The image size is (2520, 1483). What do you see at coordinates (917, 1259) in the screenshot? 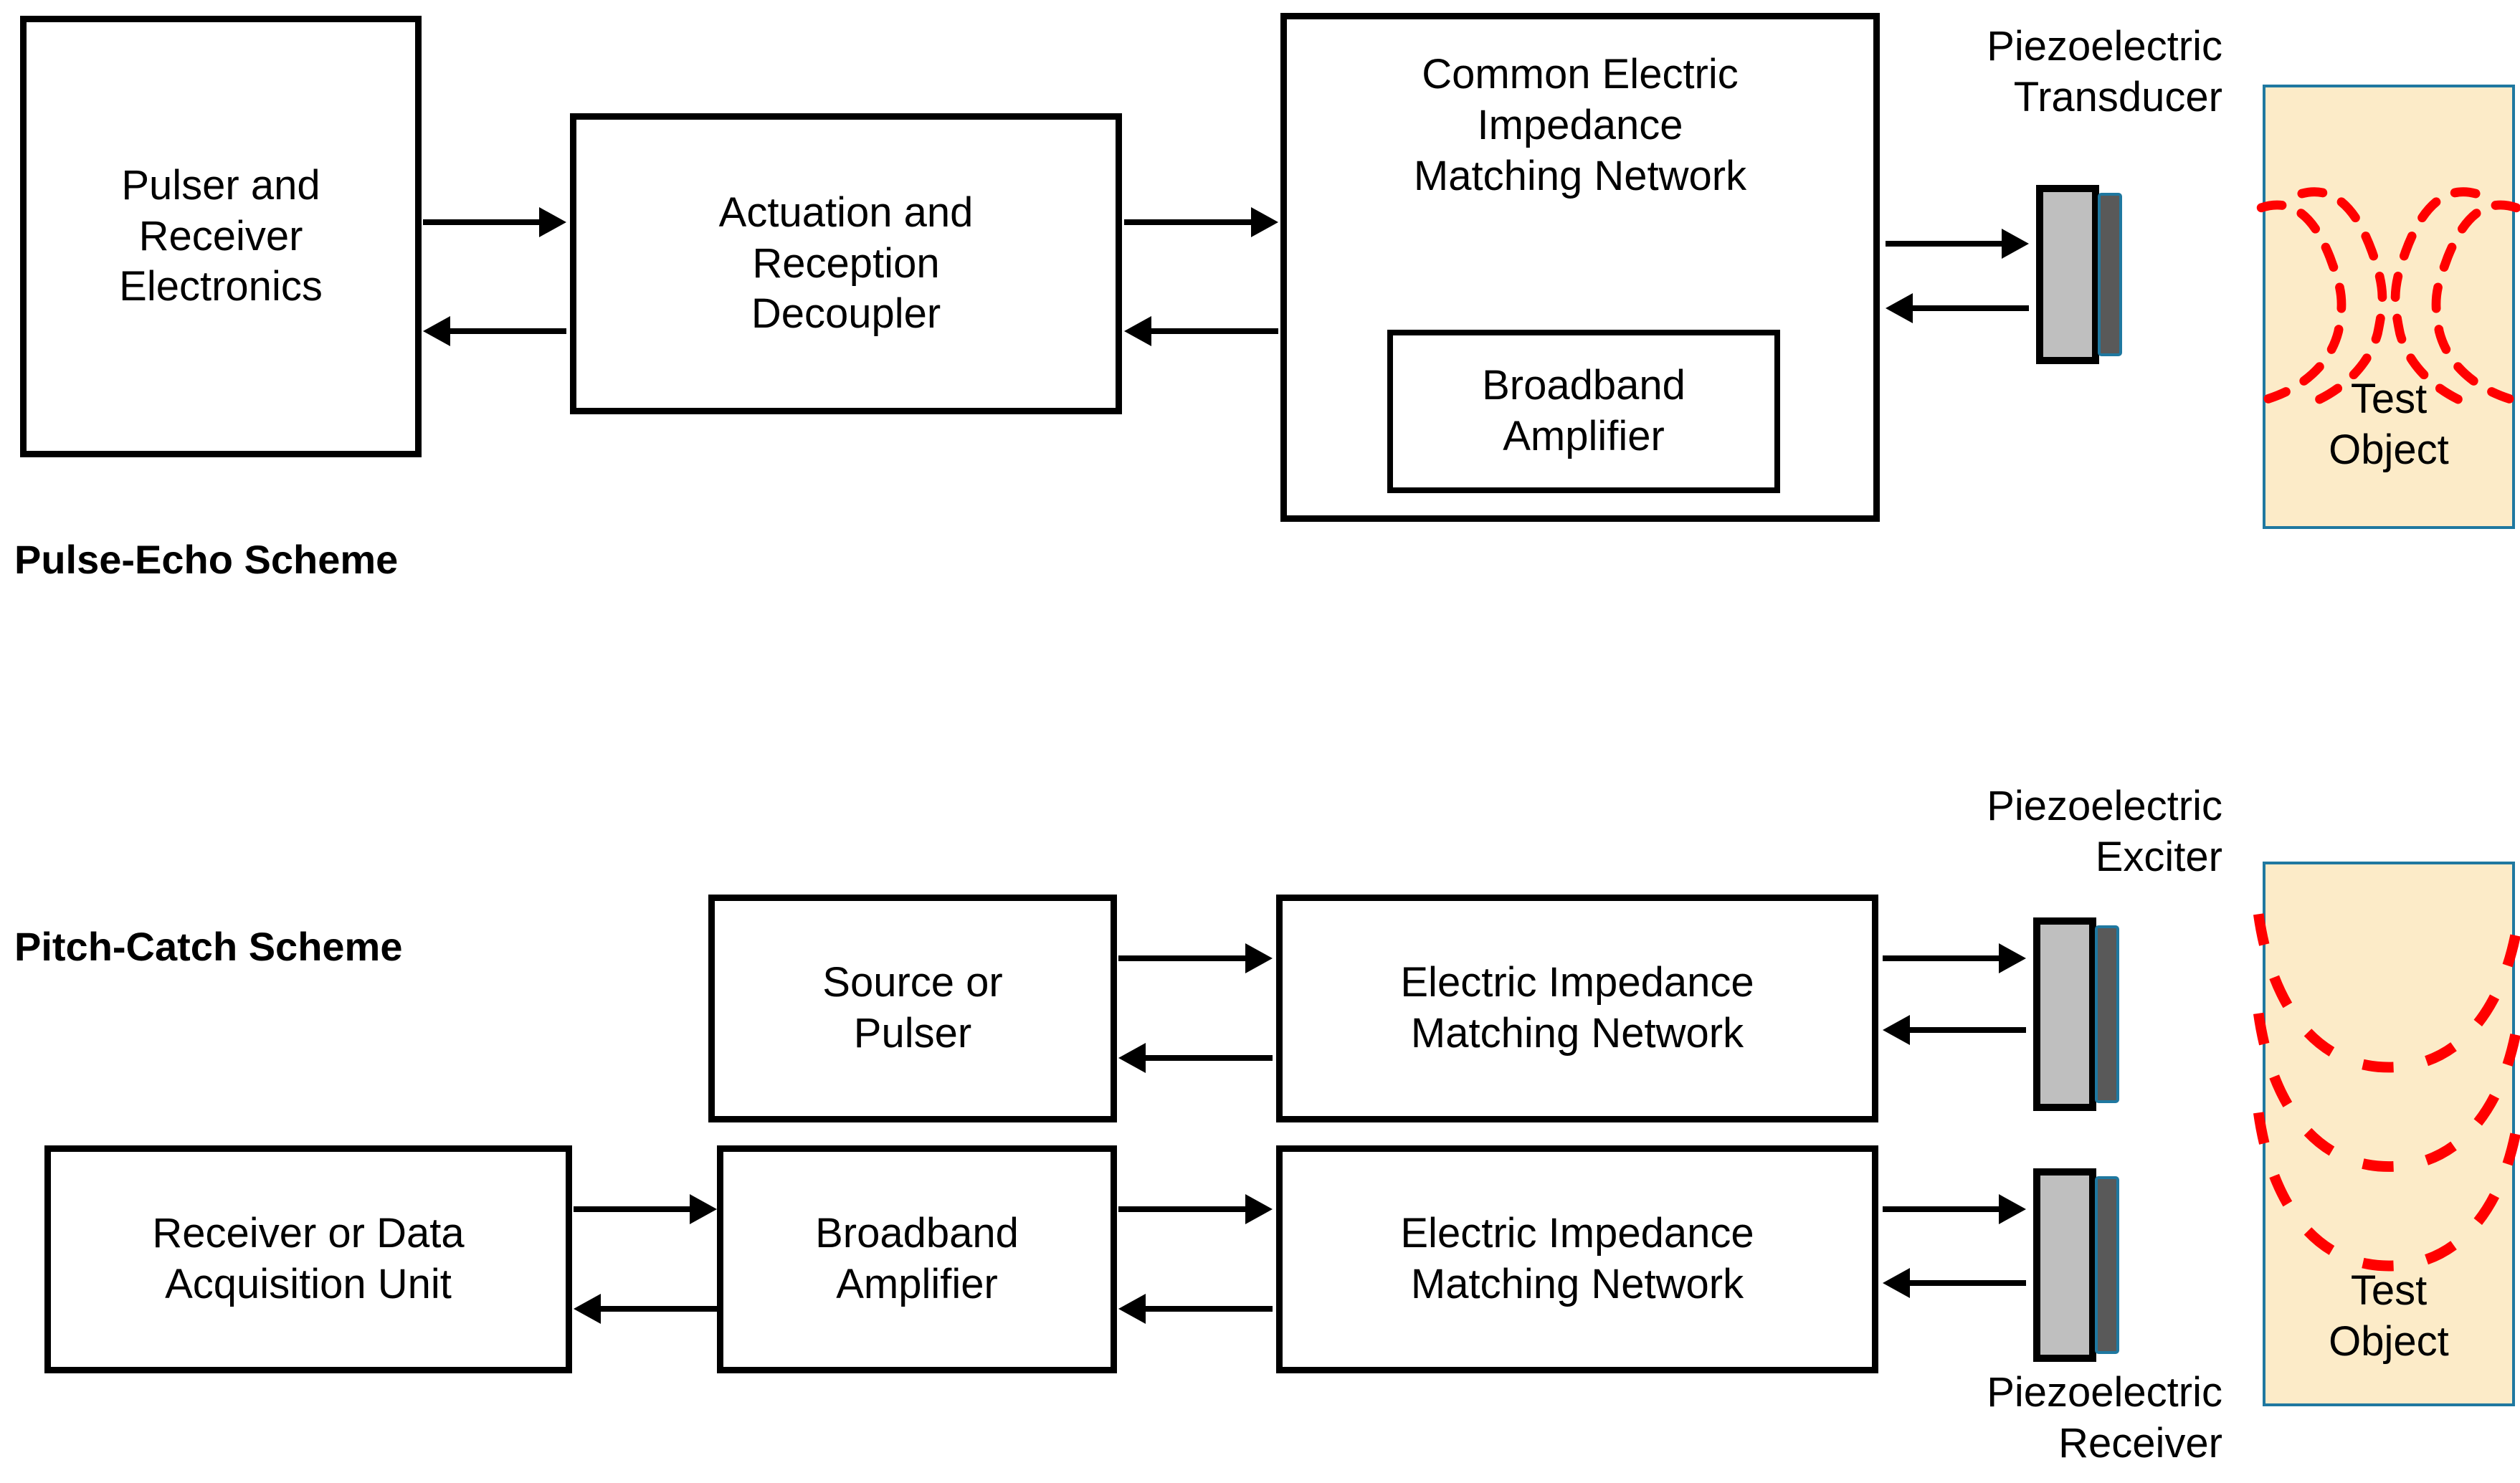
I see `block-broadband-amplifier-pitch-catch: Broadband Amplifier` at bounding box center [917, 1259].